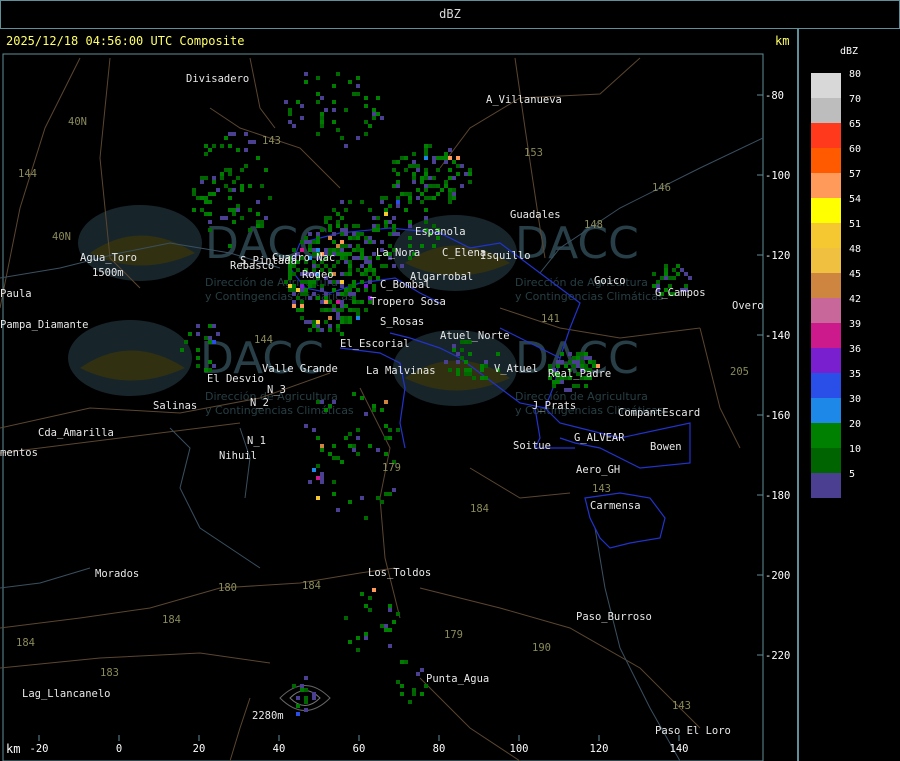  What do you see at coordinates (589, 296) in the screenshot?
I see `watermark-line2-3: y Contingencias Climáticas` at bounding box center [589, 296].